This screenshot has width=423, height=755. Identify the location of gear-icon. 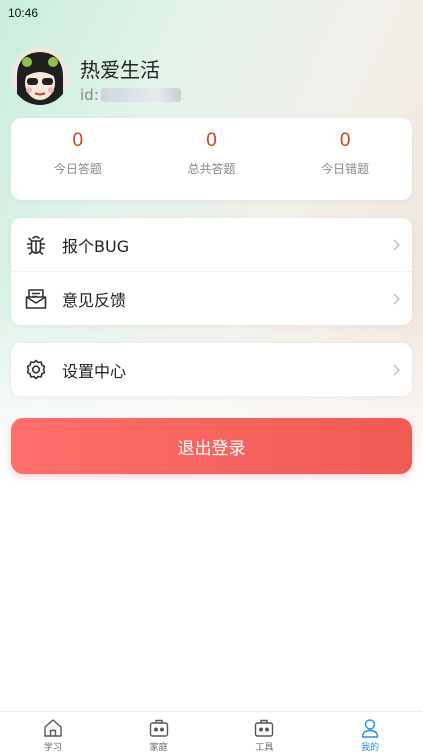
(36, 369).